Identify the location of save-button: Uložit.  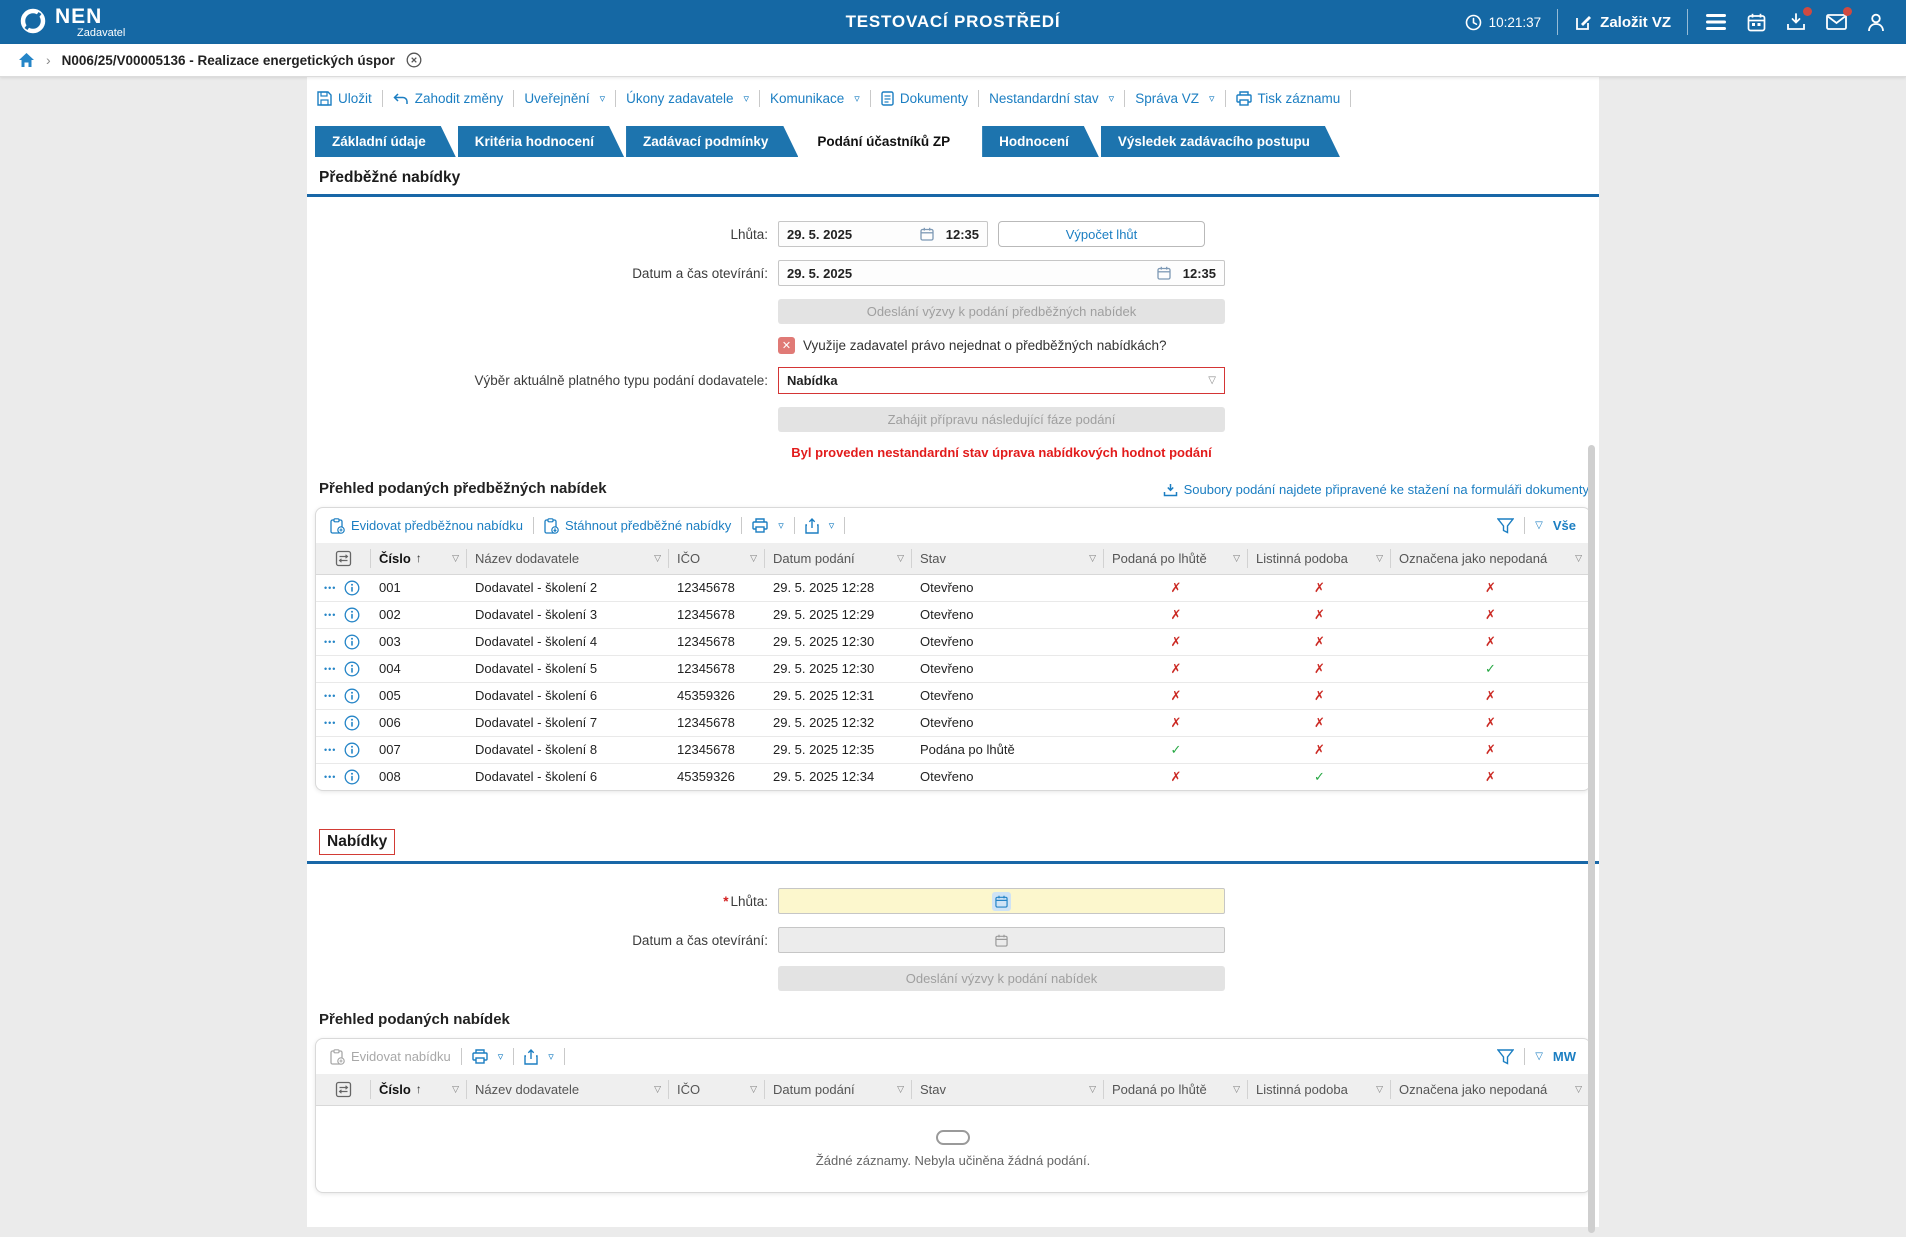
(344, 98).